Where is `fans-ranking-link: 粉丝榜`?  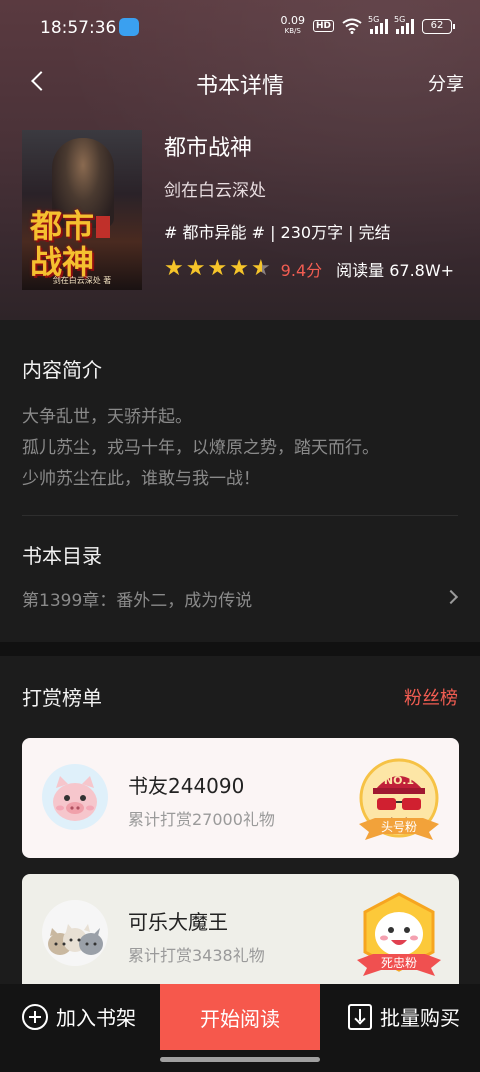
fans-ranking-link: 粉丝榜 is located at coordinates (431, 697).